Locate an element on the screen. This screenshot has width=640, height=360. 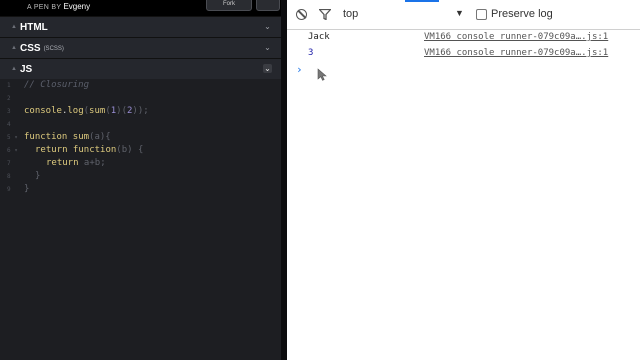
pen-author: A PEN BY Evgeny is located at coordinates (58, 6).